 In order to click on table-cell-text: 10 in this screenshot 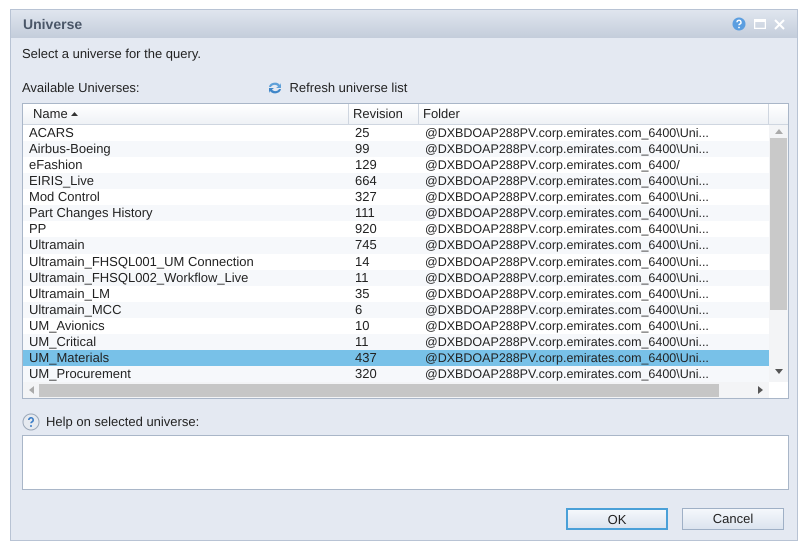, I will do `click(362, 326)`.